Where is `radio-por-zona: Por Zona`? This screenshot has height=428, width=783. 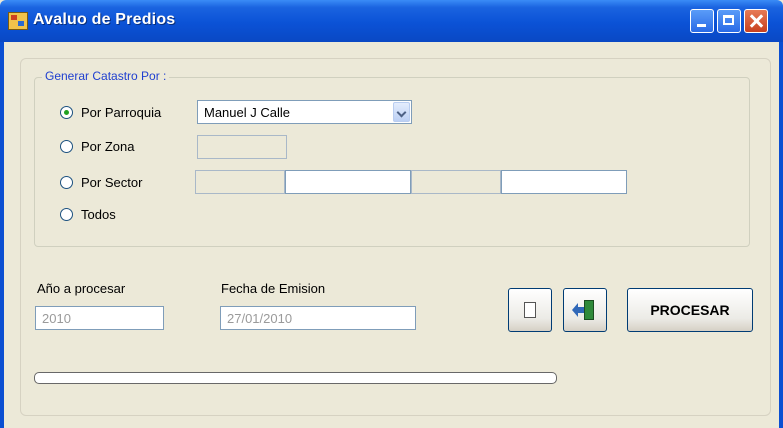
radio-por-zona: Por Zona is located at coordinates (97, 146).